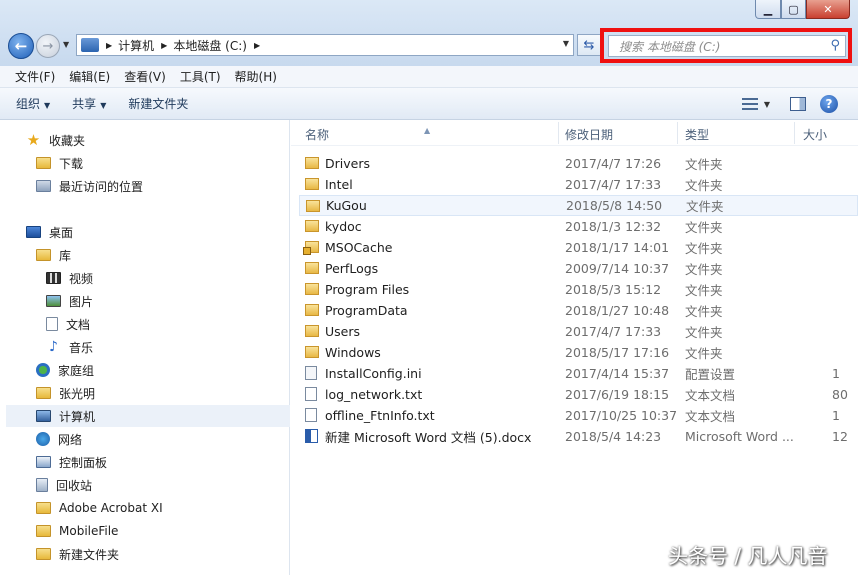  What do you see at coordinates (566, 43) in the screenshot?
I see `address-history-dropdown: ▼` at bounding box center [566, 43].